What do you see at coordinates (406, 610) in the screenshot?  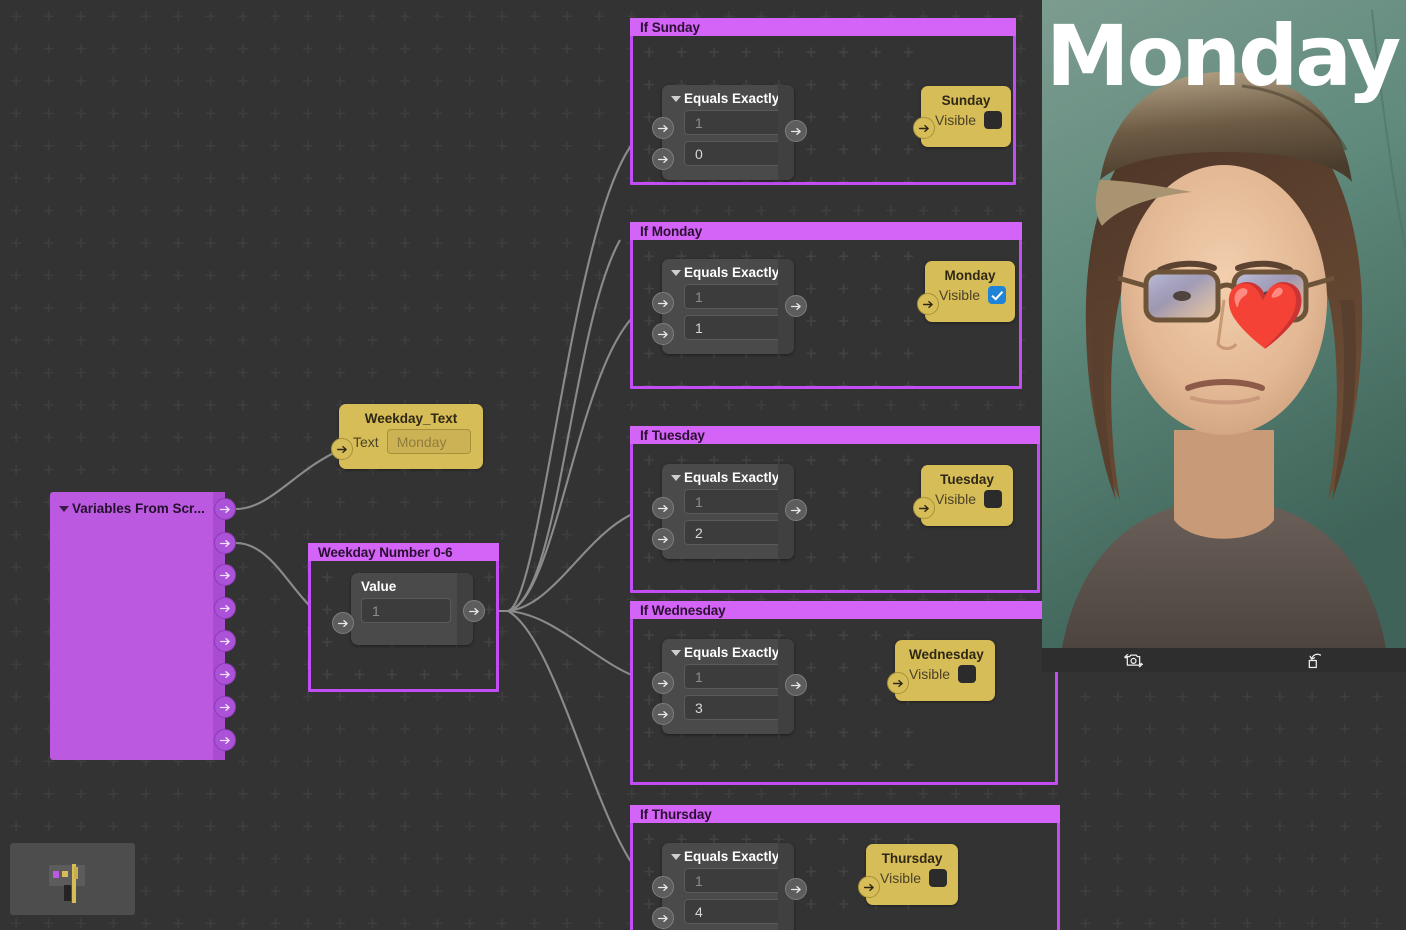 I see `value-node-field: 1` at bounding box center [406, 610].